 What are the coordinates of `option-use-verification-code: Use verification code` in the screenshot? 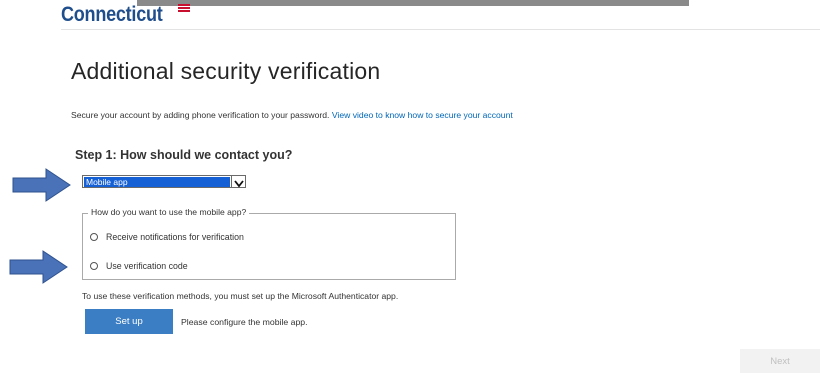 It's located at (139, 266).